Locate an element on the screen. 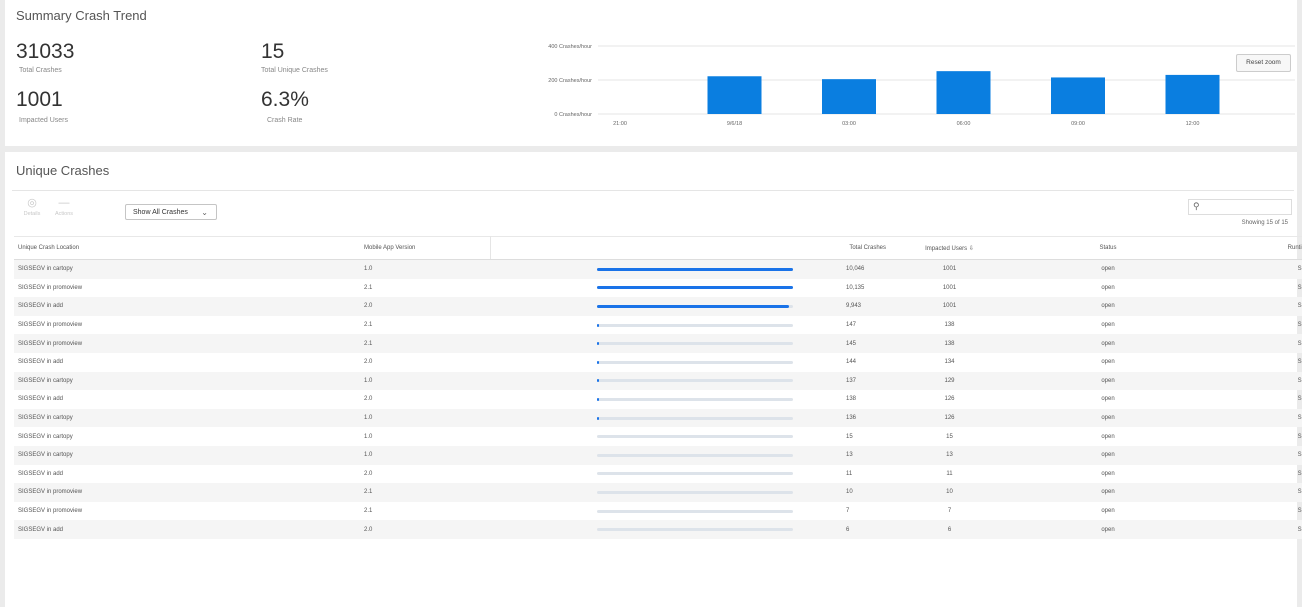  cell-impacted: 129 is located at coordinates (949, 381).